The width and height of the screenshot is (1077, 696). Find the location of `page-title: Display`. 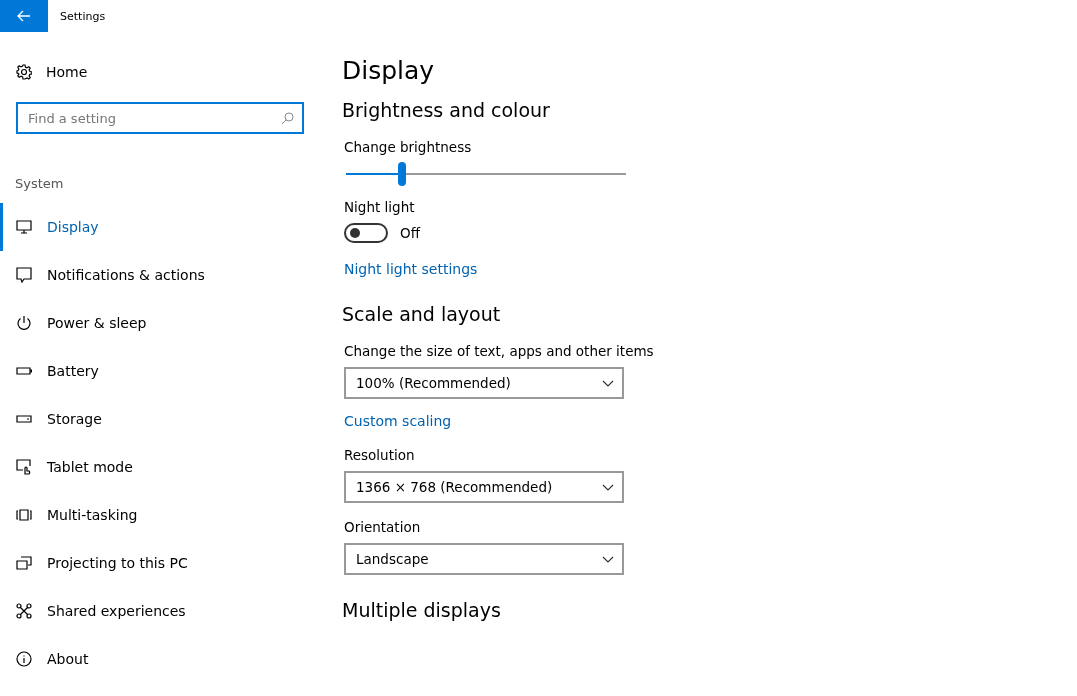

page-title: Display is located at coordinates (388, 70).